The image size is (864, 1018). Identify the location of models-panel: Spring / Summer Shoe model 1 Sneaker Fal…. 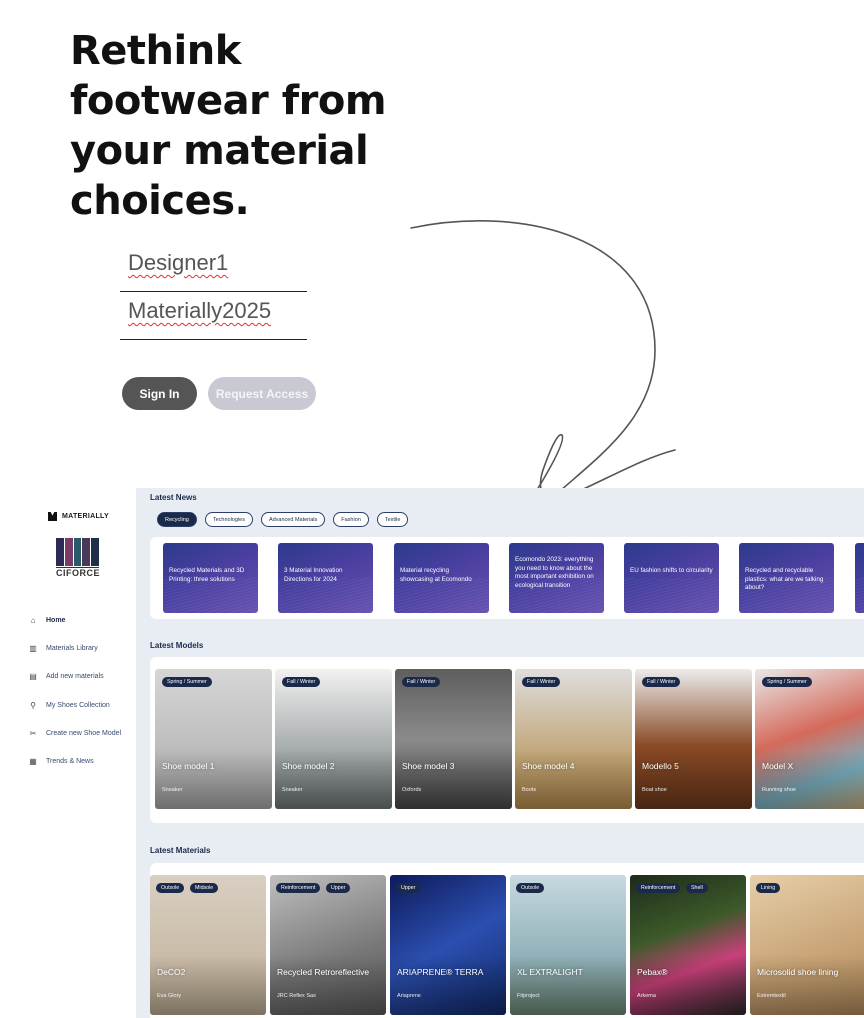
(507, 740).